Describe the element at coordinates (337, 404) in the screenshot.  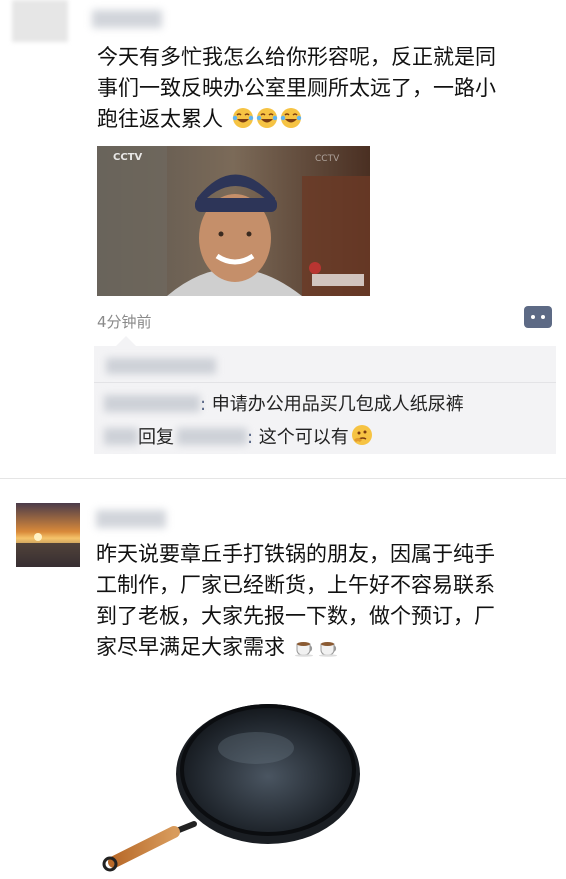
I see `comment-text: 申请办公用品买几包成人纸尿裤` at that location.